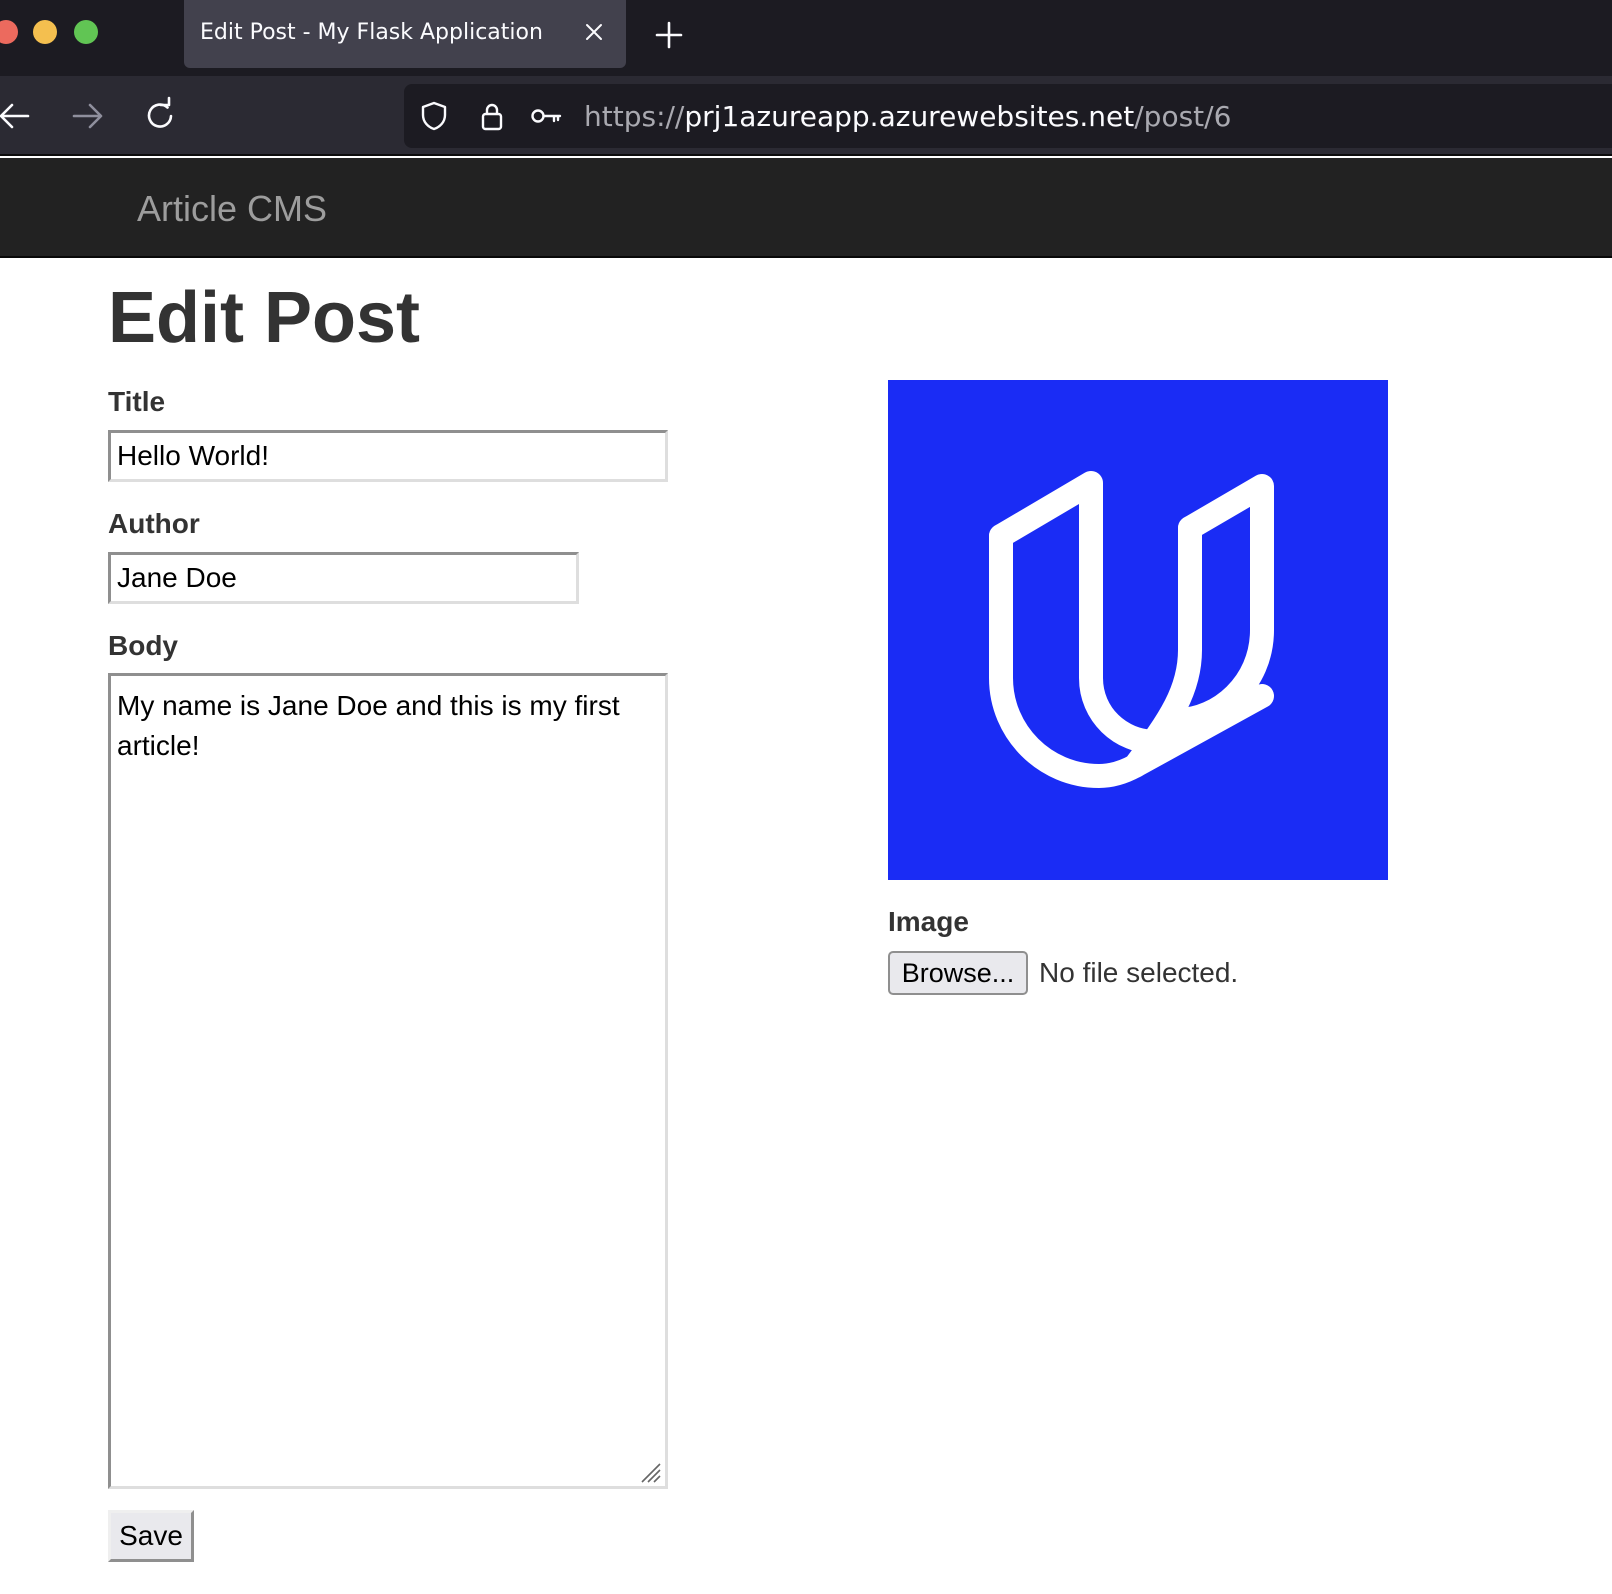 The height and width of the screenshot is (1594, 1612). Describe the element at coordinates (634, 116) in the screenshot. I see `url-scheme: https://` at that location.